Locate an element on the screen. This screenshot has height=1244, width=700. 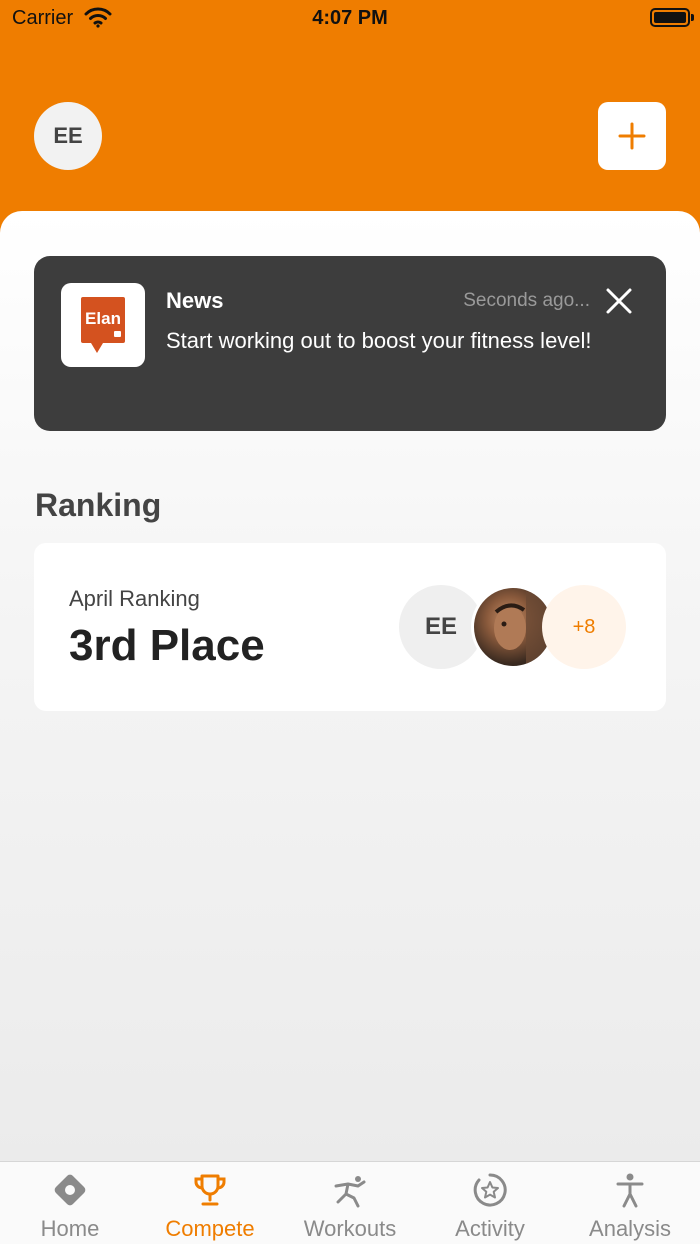
close-icon is located at coordinates (619, 301).